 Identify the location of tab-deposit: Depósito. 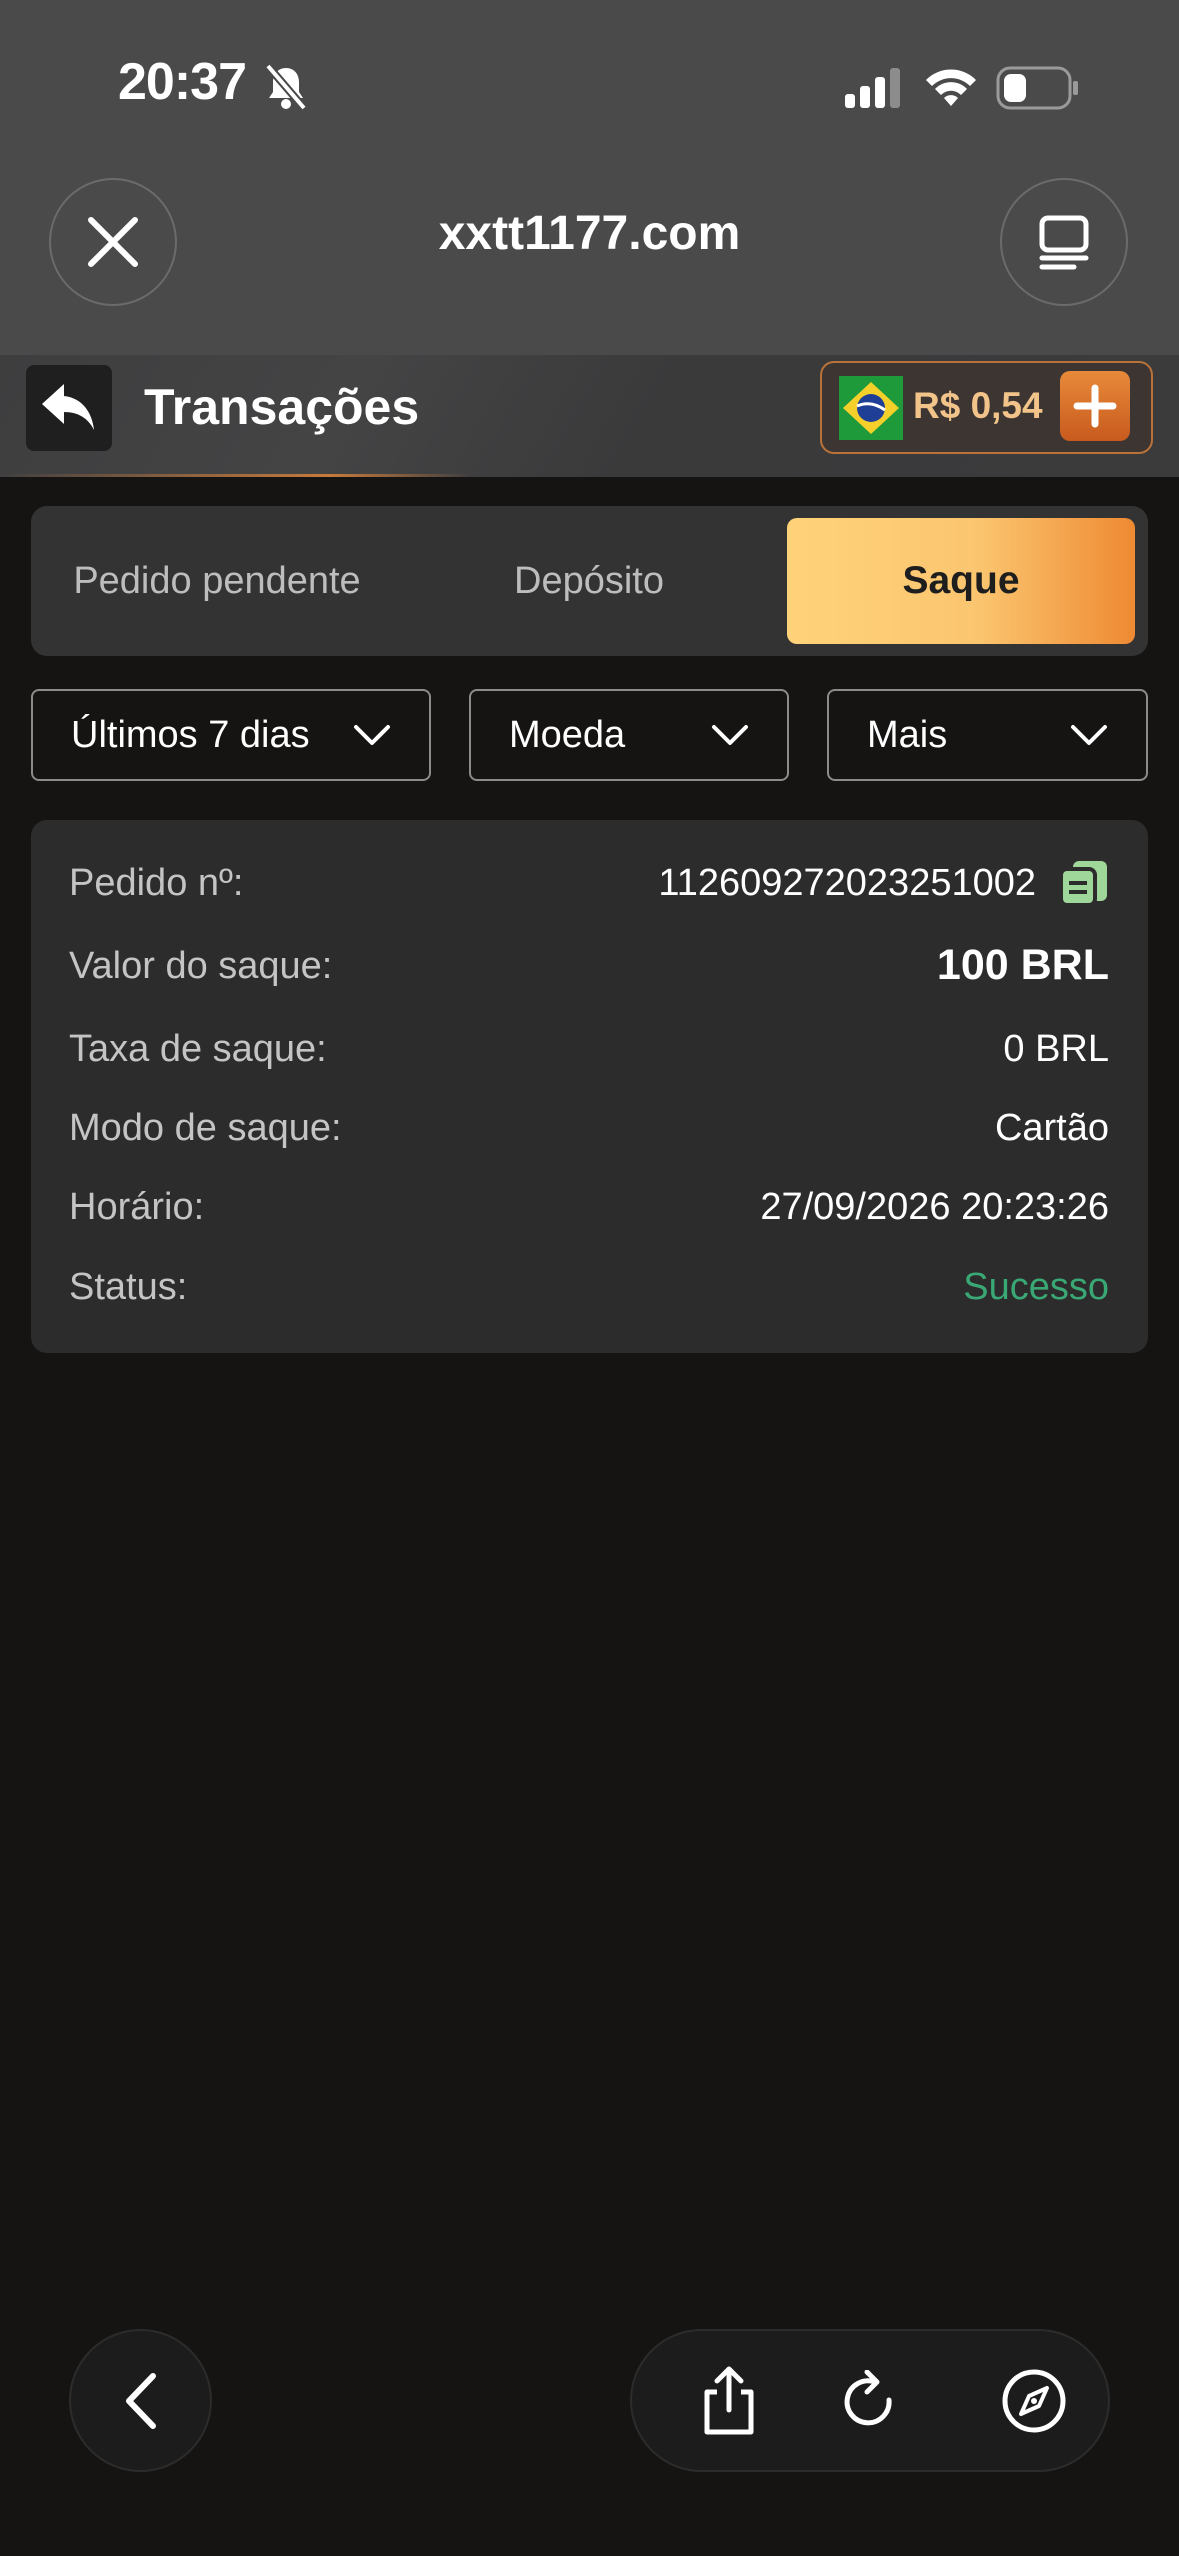
(589, 581).